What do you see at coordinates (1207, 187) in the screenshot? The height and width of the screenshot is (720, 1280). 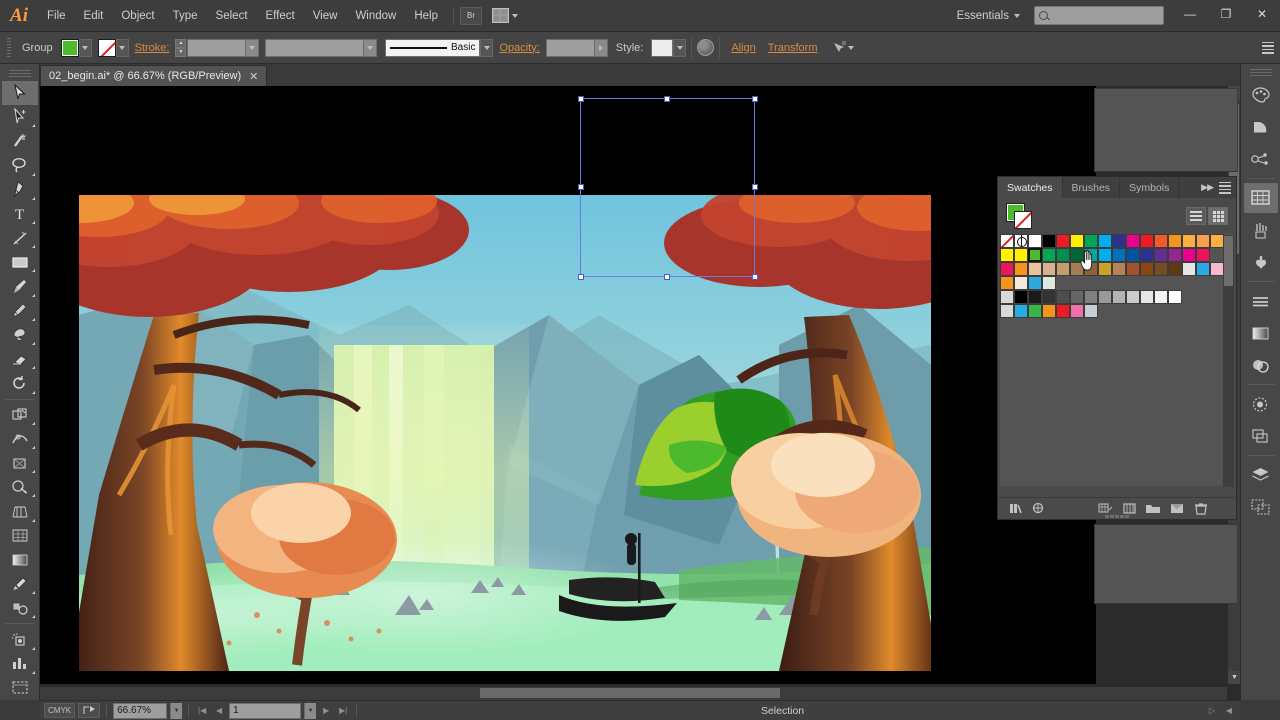 I see `collapse-panel-icon: ▶▶` at bounding box center [1207, 187].